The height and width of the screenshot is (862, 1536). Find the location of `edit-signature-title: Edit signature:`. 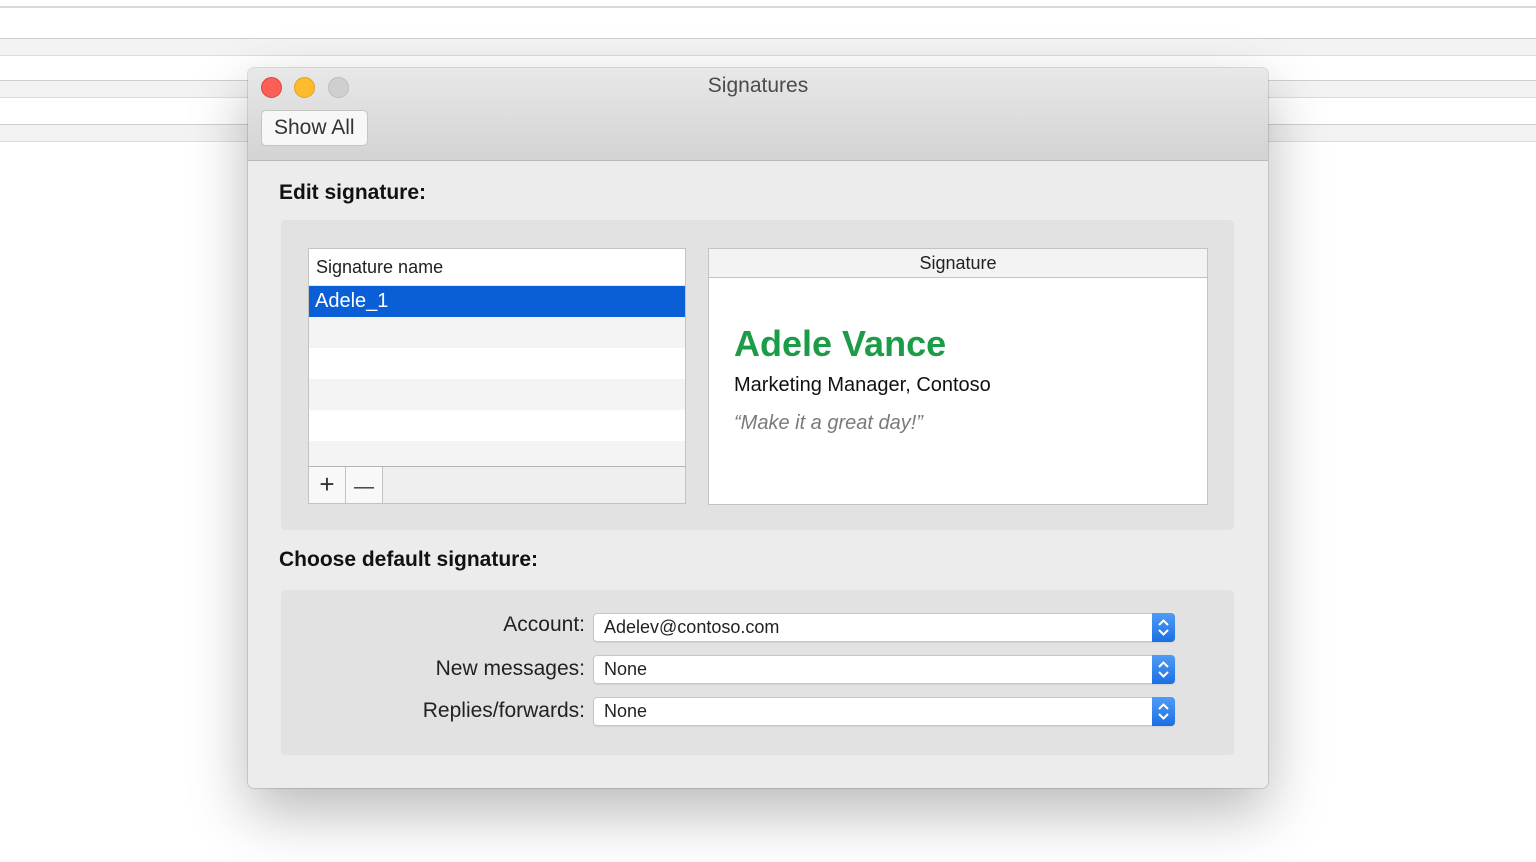

edit-signature-title: Edit signature: is located at coordinates (353, 192).